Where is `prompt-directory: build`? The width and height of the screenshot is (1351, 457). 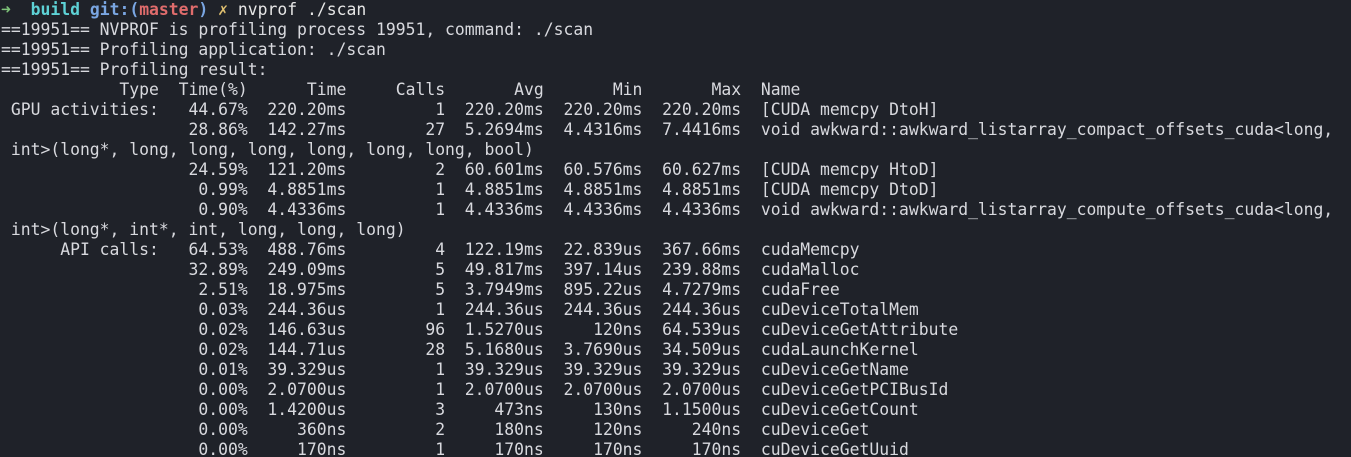 prompt-directory: build is located at coordinates (55, 9).